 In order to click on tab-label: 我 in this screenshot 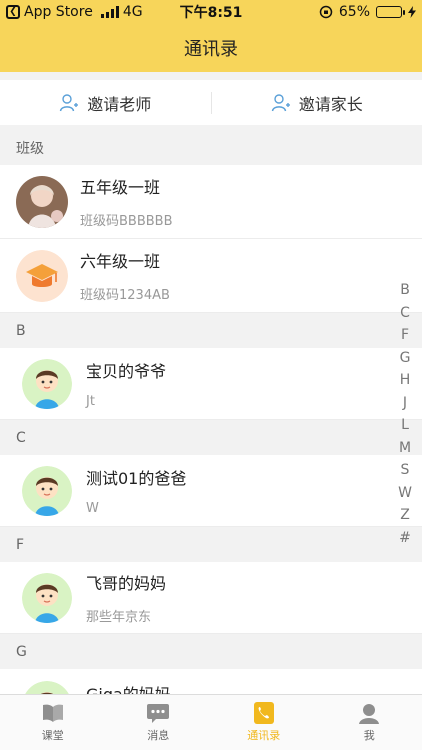, I will do `click(369, 735)`.